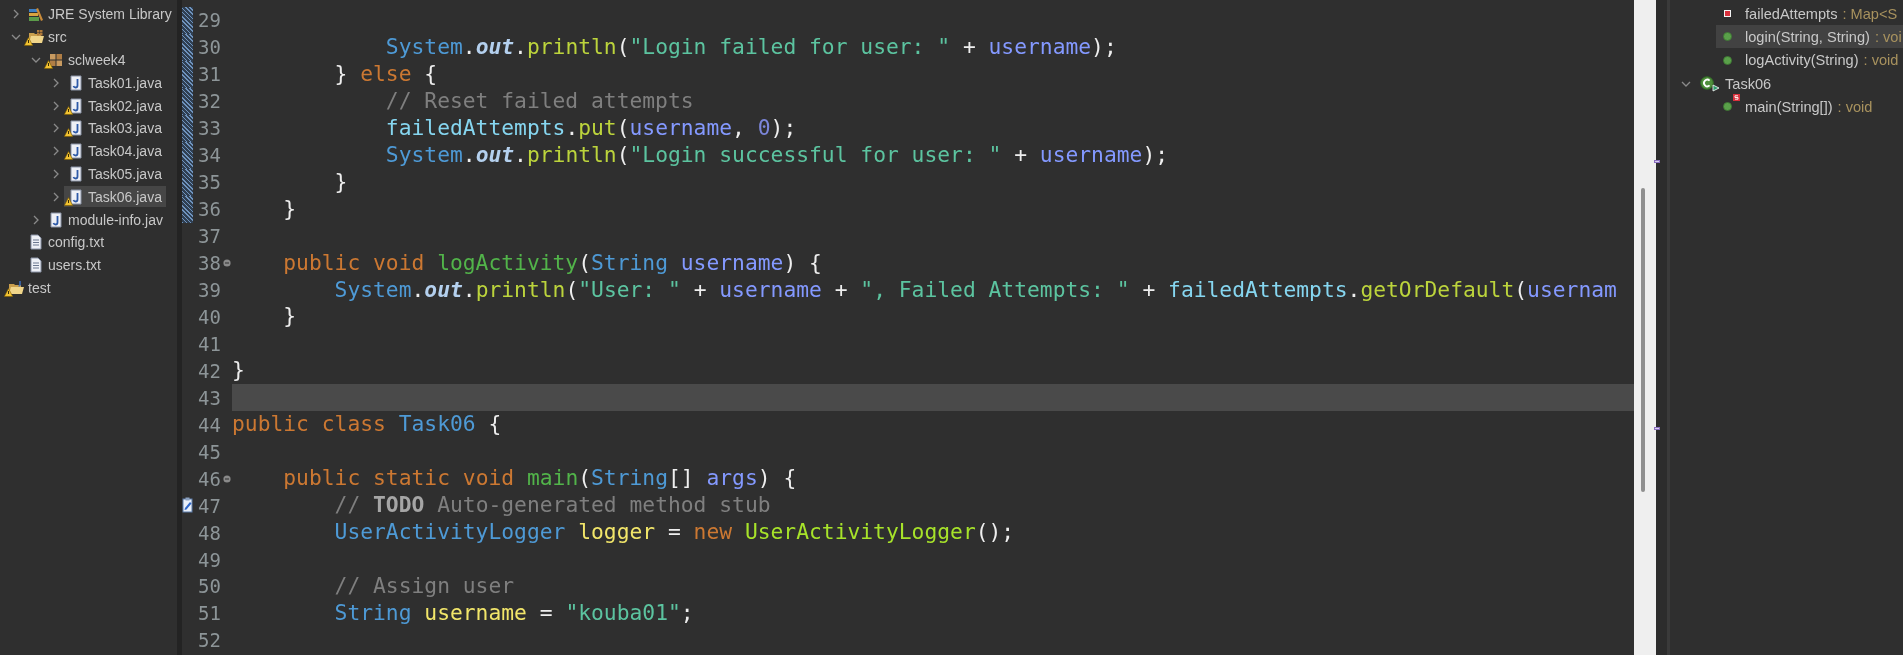 The height and width of the screenshot is (655, 1903). I want to click on folder-icon, so click(16, 287).